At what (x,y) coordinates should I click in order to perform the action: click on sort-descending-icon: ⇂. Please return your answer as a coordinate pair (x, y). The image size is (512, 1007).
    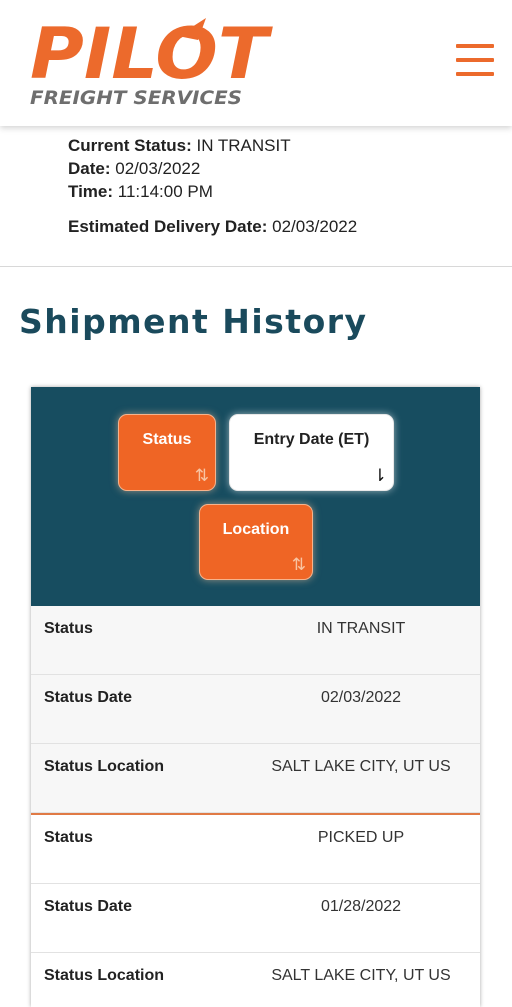
    Looking at the image, I should click on (379, 476).